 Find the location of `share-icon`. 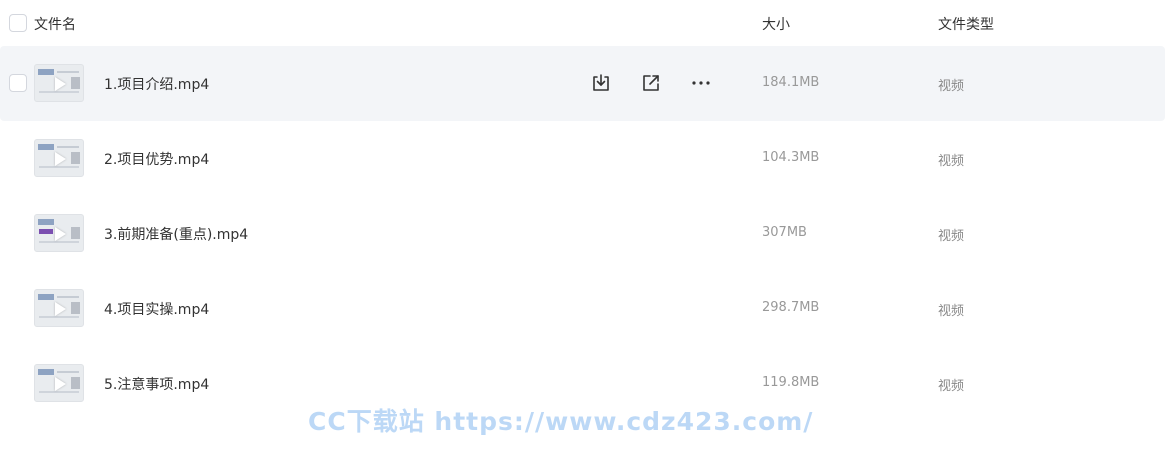

share-icon is located at coordinates (651, 83).